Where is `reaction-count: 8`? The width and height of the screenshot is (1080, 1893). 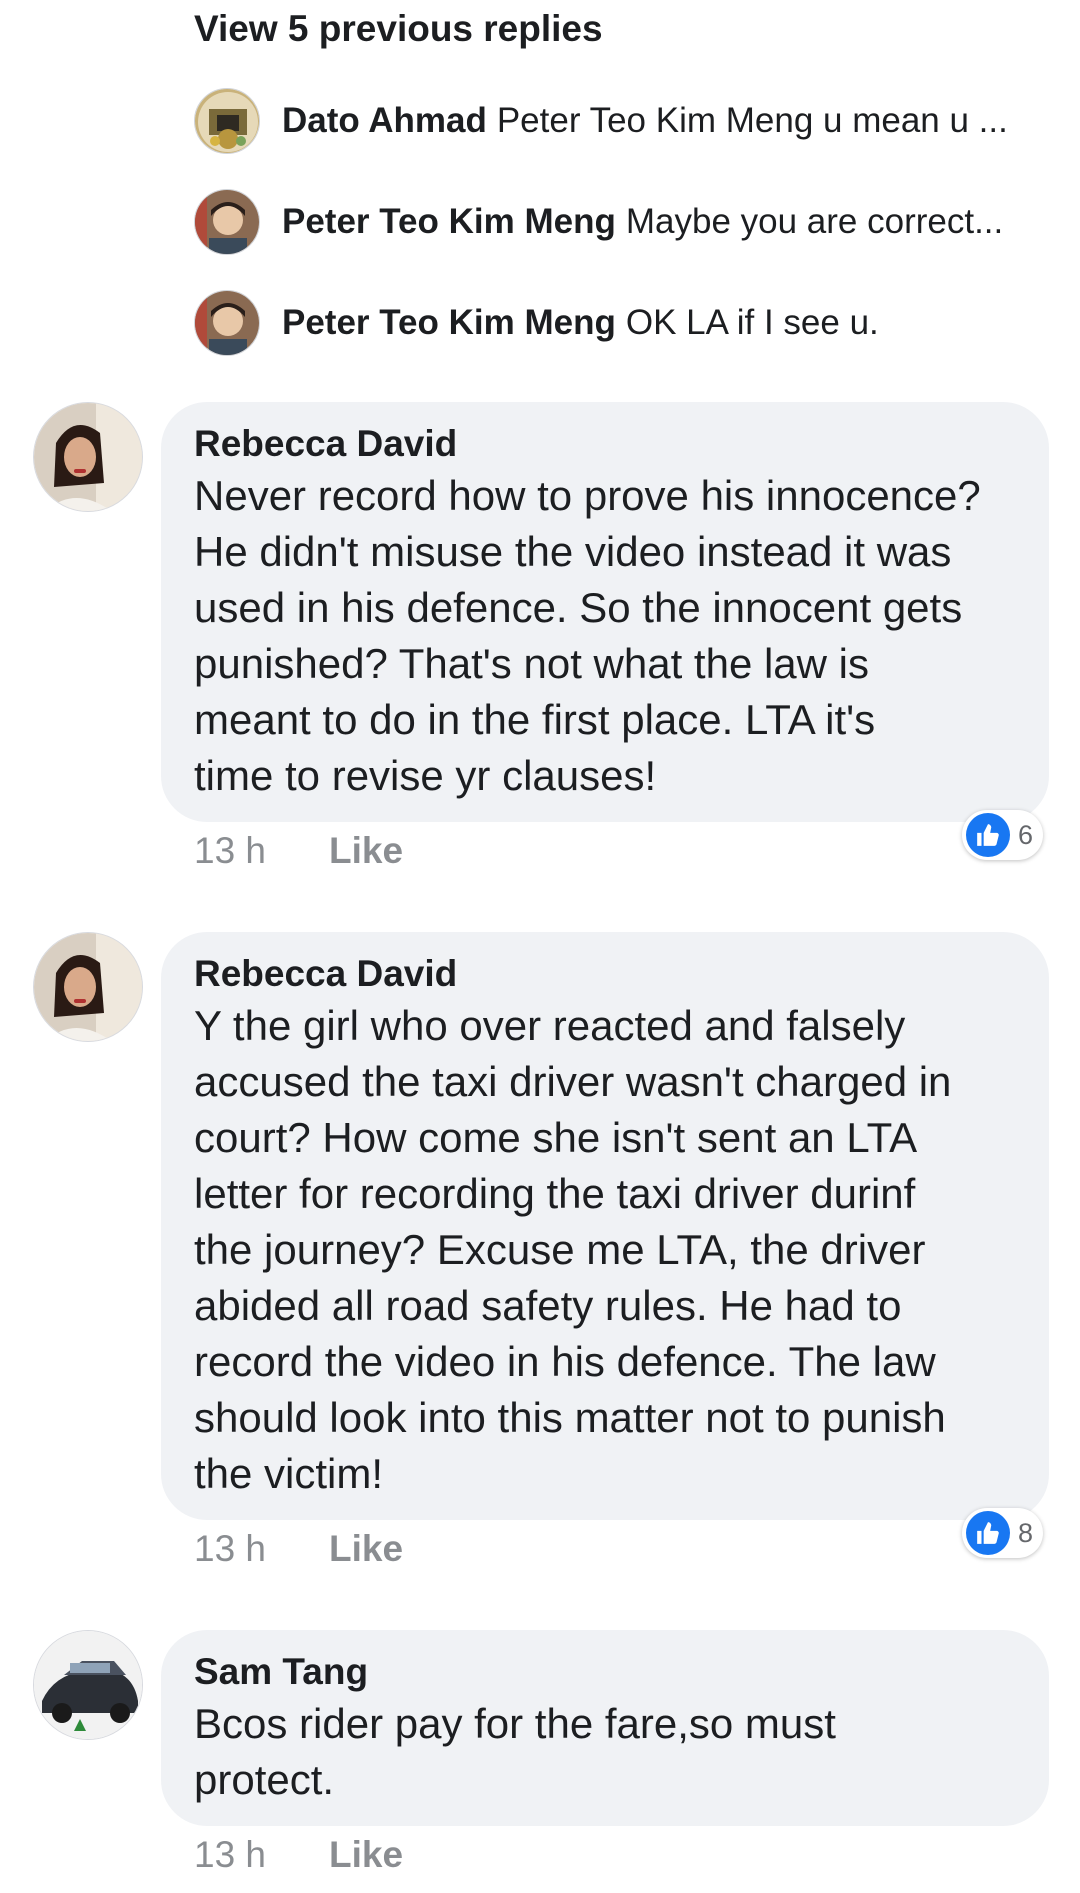
reaction-count: 8 is located at coordinates (1026, 1532).